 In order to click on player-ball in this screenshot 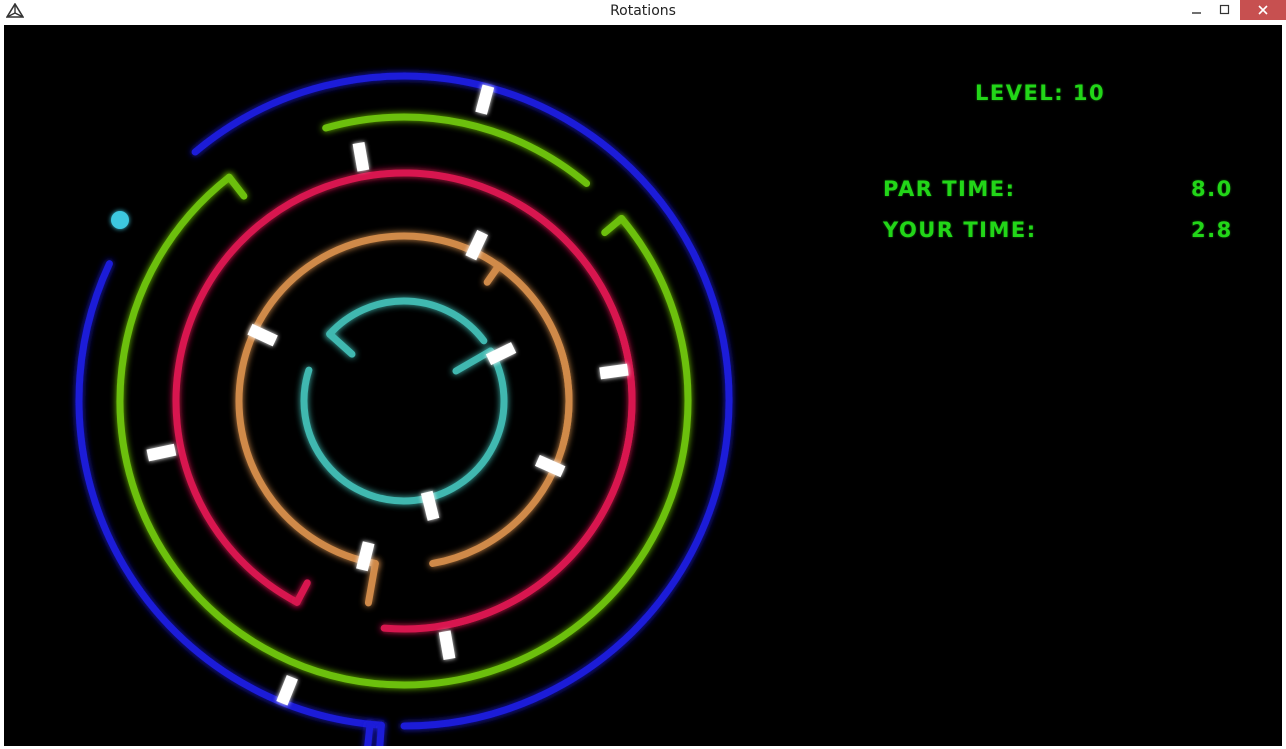, I will do `click(120, 220)`.